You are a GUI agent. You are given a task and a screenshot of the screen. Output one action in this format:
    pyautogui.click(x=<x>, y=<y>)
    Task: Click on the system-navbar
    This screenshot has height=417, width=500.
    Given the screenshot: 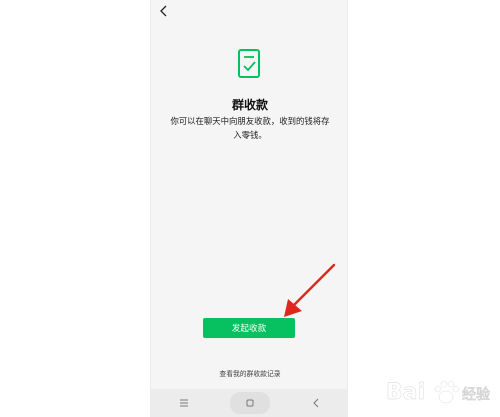 What is the action you would take?
    pyautogui.click(x=249, y=403)
    